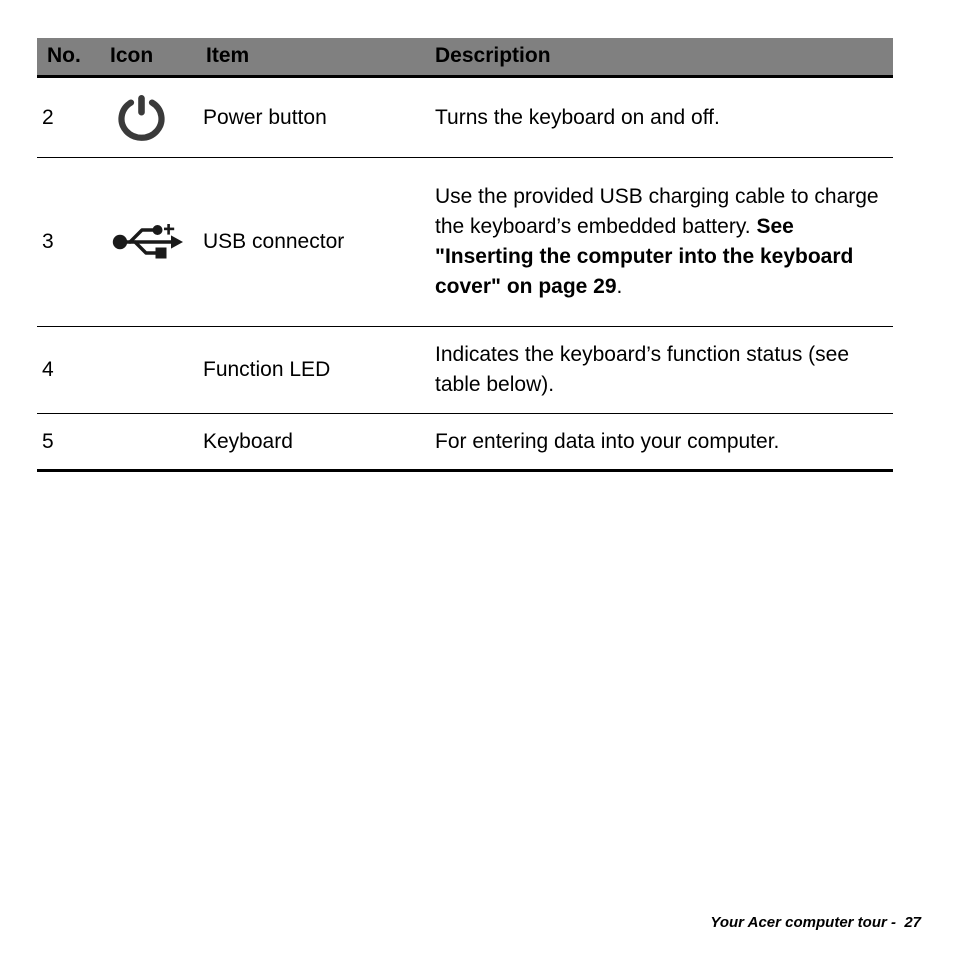 The height and width of the screenshot is (954, 954). I want to click on column-header-no: No., so click(73, 57).